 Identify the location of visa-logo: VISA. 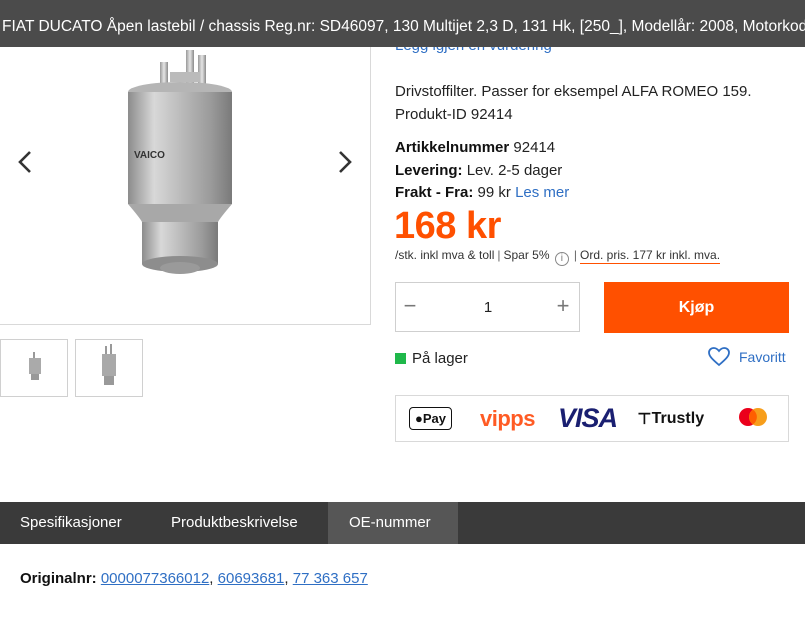
(588, 418).